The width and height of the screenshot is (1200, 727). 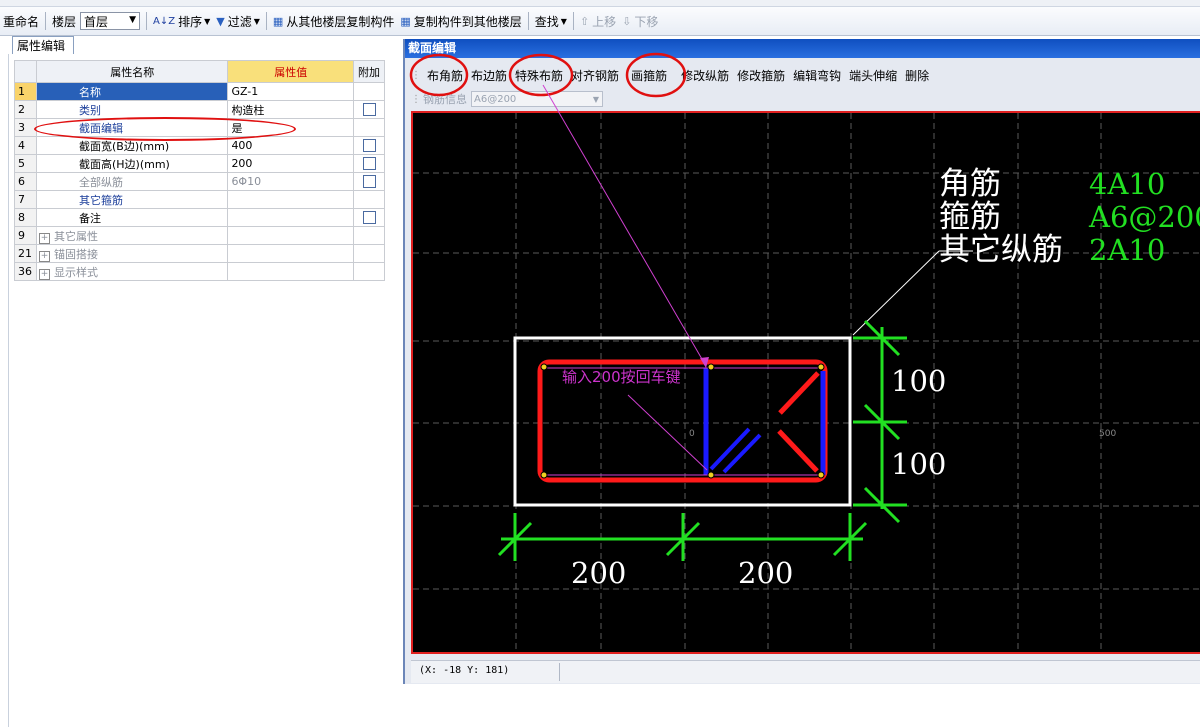 I want to click on row-name: 名称, so click(x=132, y=91).